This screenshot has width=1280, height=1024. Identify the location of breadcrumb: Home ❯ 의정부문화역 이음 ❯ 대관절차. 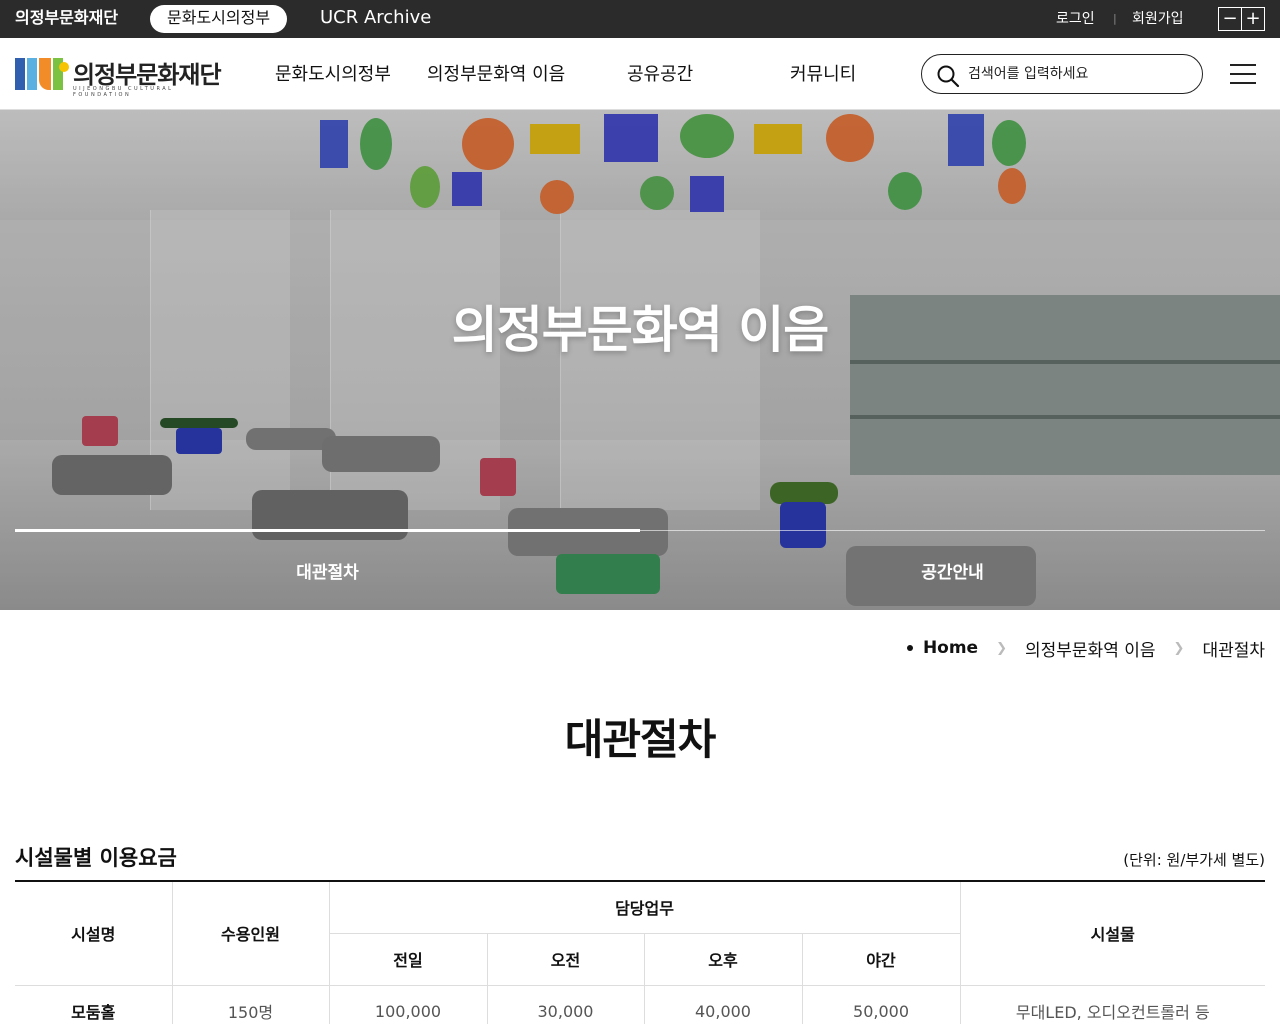
(1085, 648).